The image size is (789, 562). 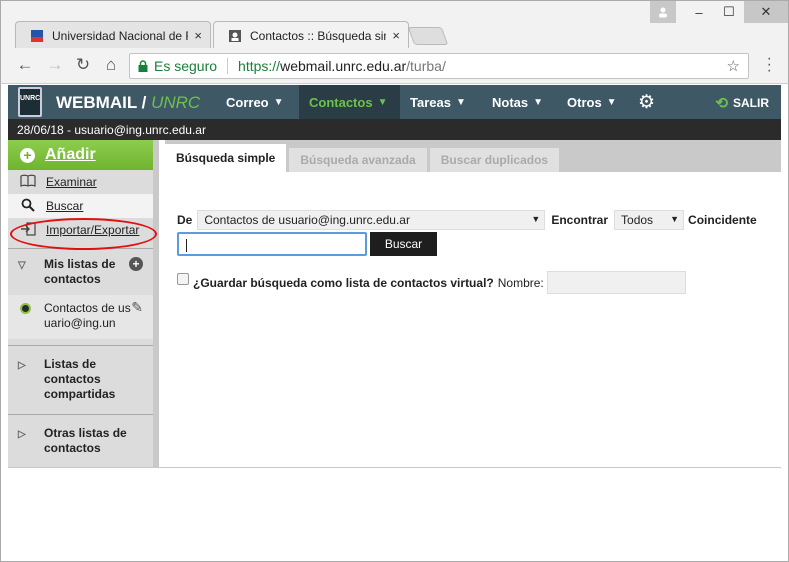 I want to click on menu-tareas: Tareas ▼, so click(x=438, y=102).